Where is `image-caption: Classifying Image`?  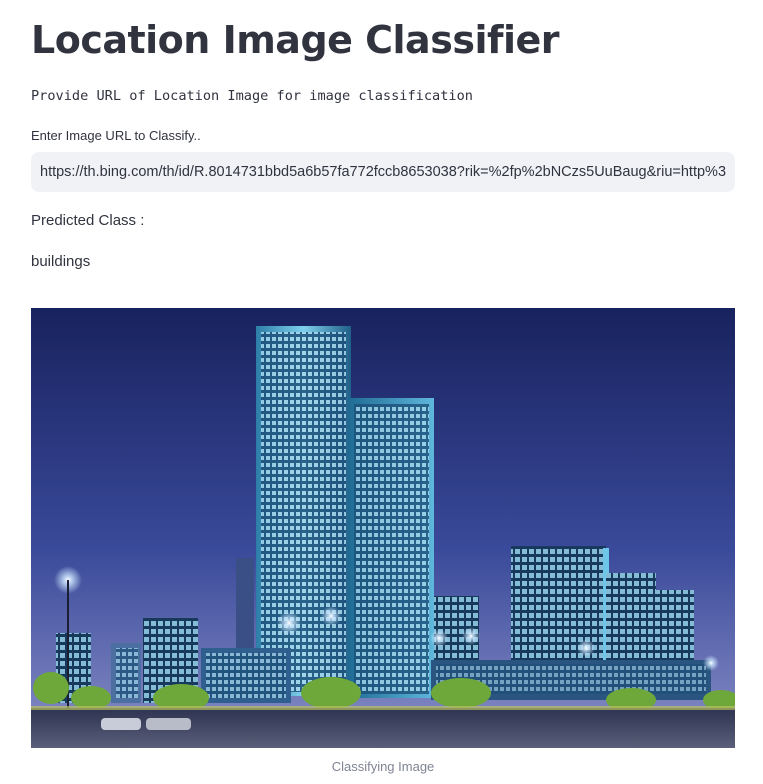
image-caption: Classifying Image is located at coordinates (383, 766).